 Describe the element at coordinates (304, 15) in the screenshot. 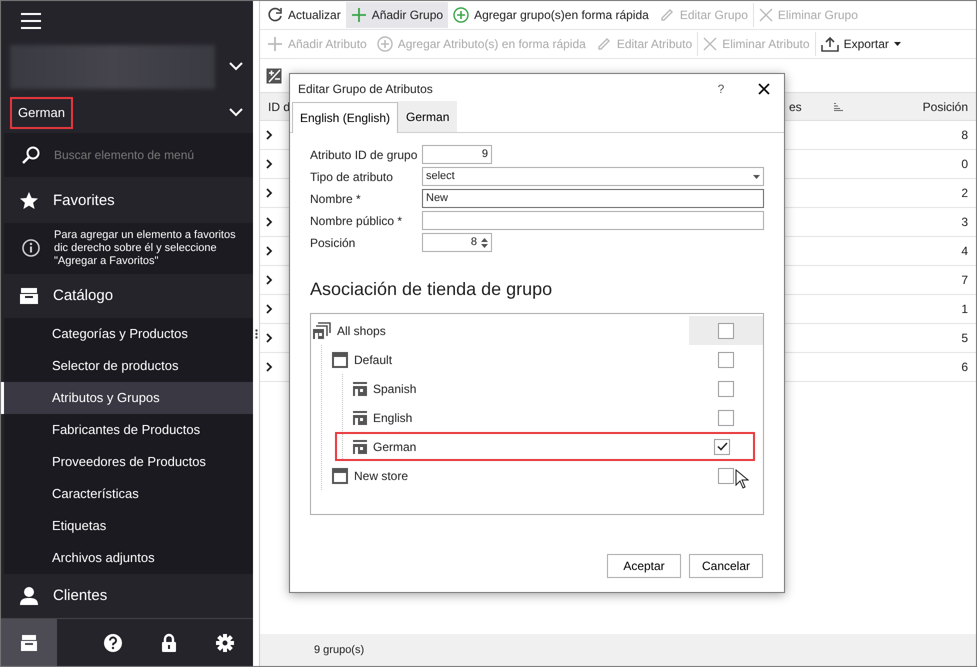

I see `toolbar-button: Actualizar` at that location.